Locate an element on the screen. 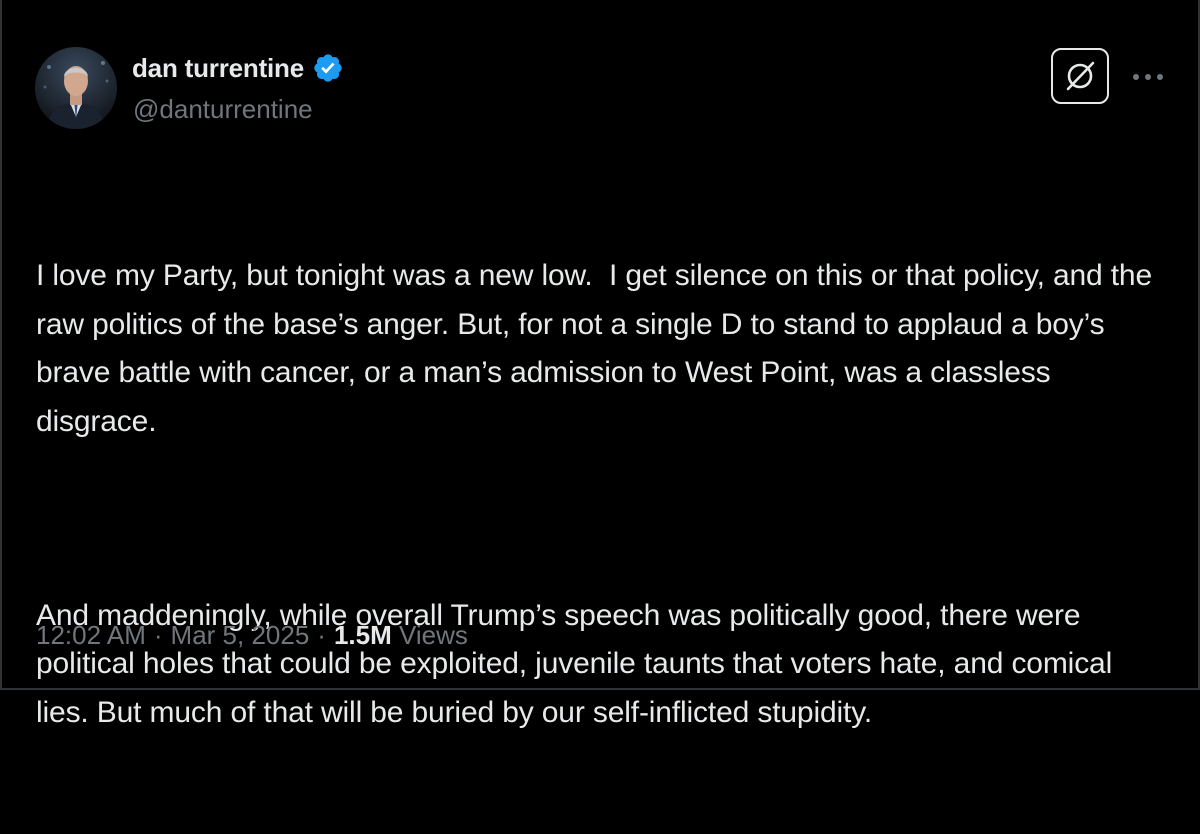 The width and height of the screenshot is (1200, 834). tweet-time: 12:02 AM is located at coordinates (91, 635).